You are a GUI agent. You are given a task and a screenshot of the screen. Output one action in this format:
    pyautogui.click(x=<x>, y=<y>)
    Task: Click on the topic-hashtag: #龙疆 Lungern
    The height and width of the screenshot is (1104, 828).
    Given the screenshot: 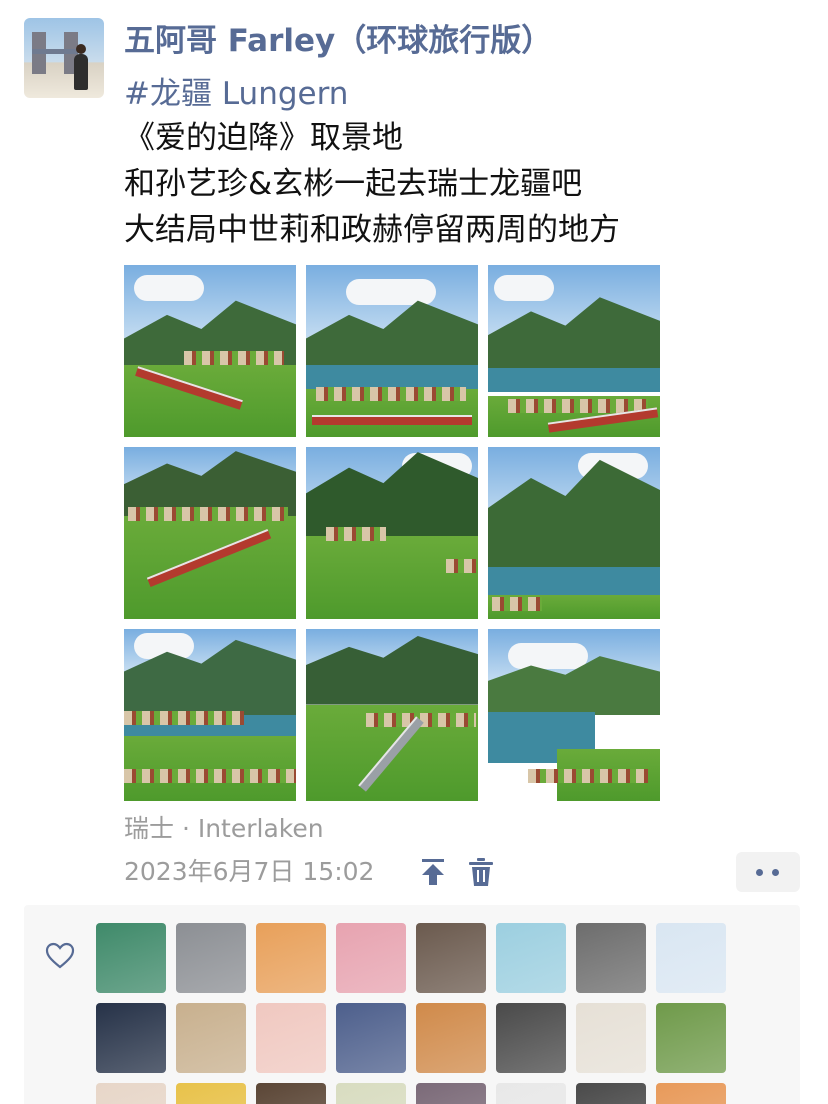 What is the action you would take?
    pyautogui.click(x=236, y=94)
    